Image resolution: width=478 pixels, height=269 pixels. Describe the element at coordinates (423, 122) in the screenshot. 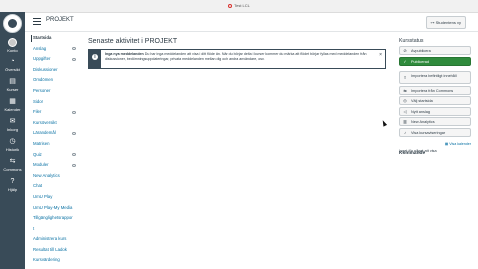

I see `button-label: New Analytics` at that location.